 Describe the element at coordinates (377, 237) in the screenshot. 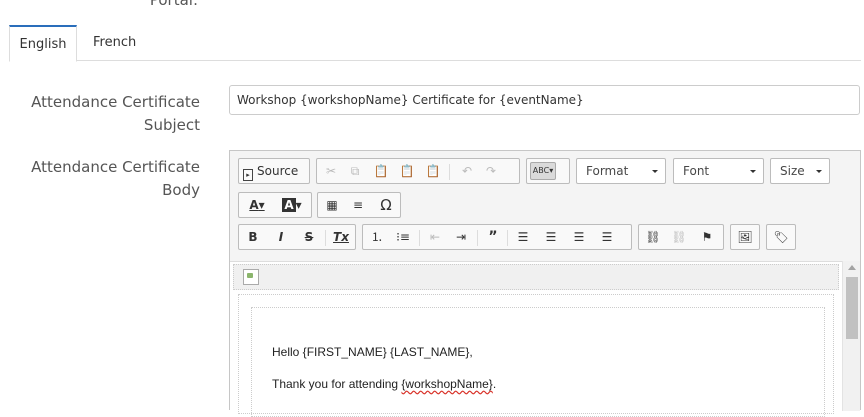

I see `numbered-list-icon: ⒈` at that location.